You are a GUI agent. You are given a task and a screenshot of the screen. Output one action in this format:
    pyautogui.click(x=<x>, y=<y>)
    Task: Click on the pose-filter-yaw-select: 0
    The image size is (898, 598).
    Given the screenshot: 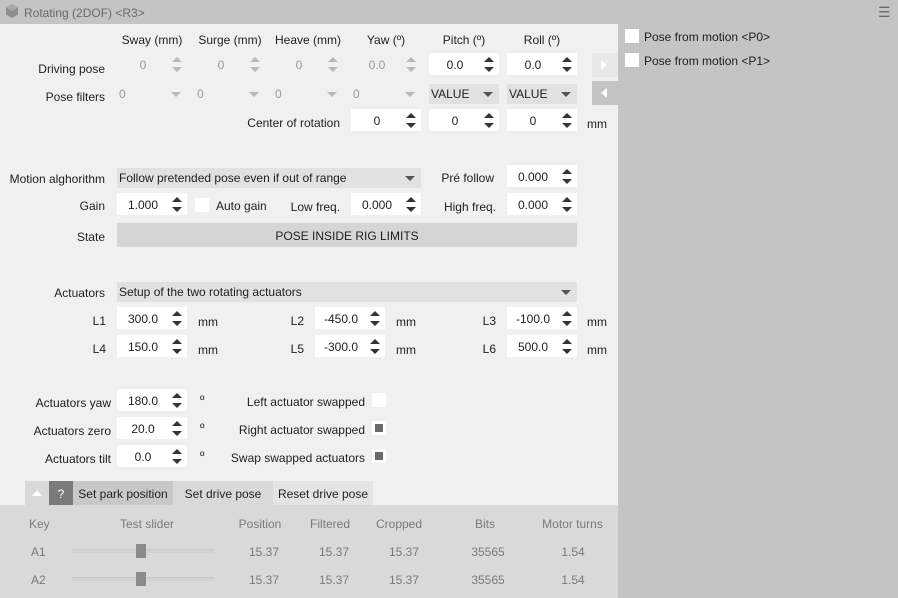 What is the action you would take?
    pyautogui.click(x=386, y=94)
    